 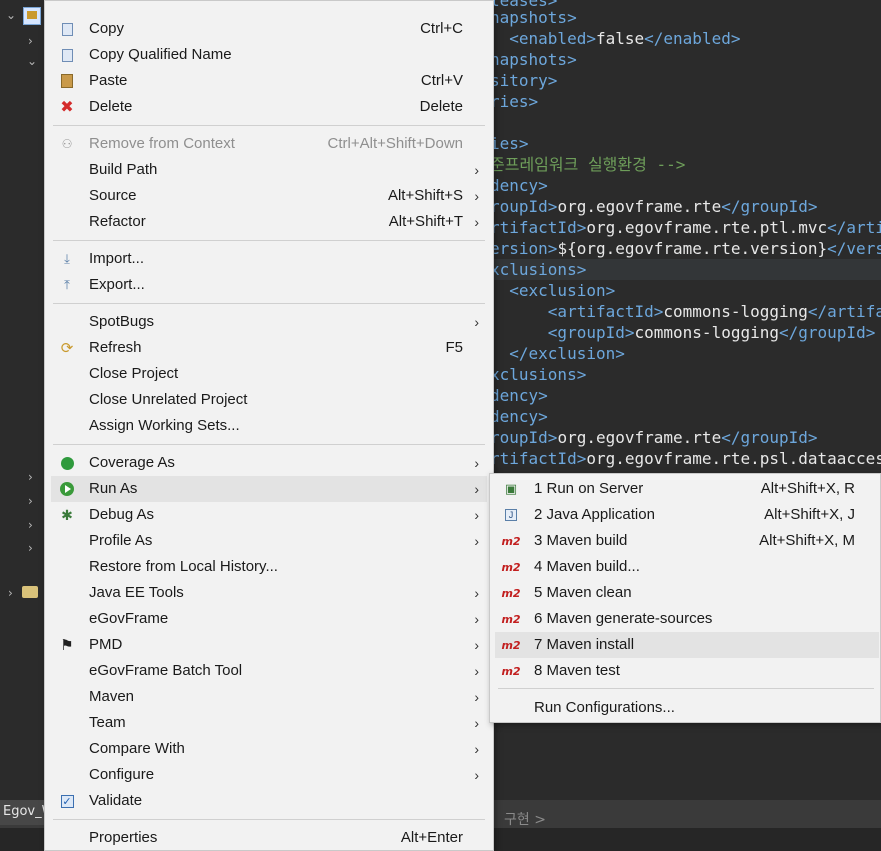 I want to click on menu-item-label: Copy Qualified Name, so click(x=160, y=54).